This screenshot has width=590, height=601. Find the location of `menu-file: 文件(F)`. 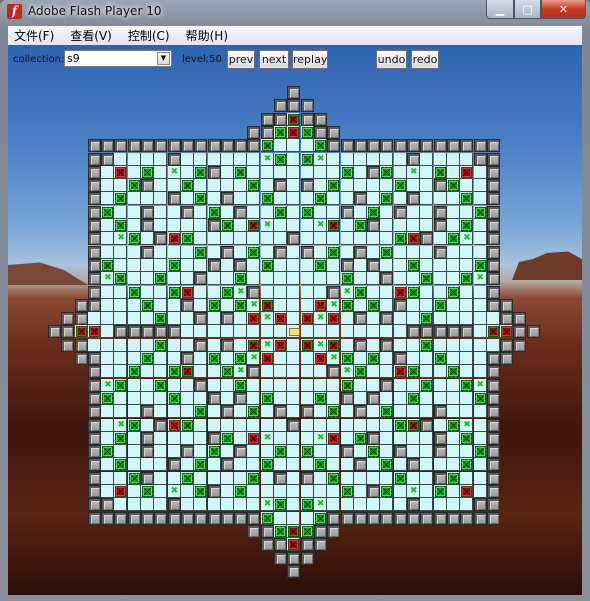

menu-file: 文件(F) is located at coordinates (34, 35).